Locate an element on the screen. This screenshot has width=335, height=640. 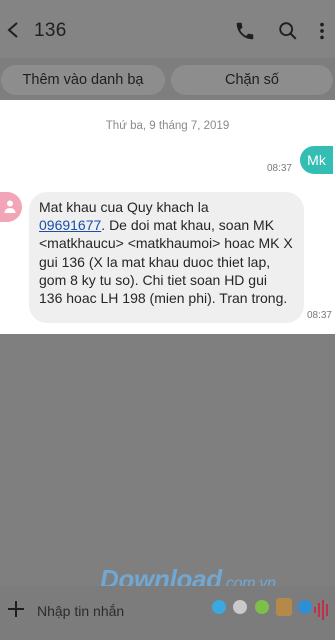
voice-wave-icon is located at coordinates (322, 610).